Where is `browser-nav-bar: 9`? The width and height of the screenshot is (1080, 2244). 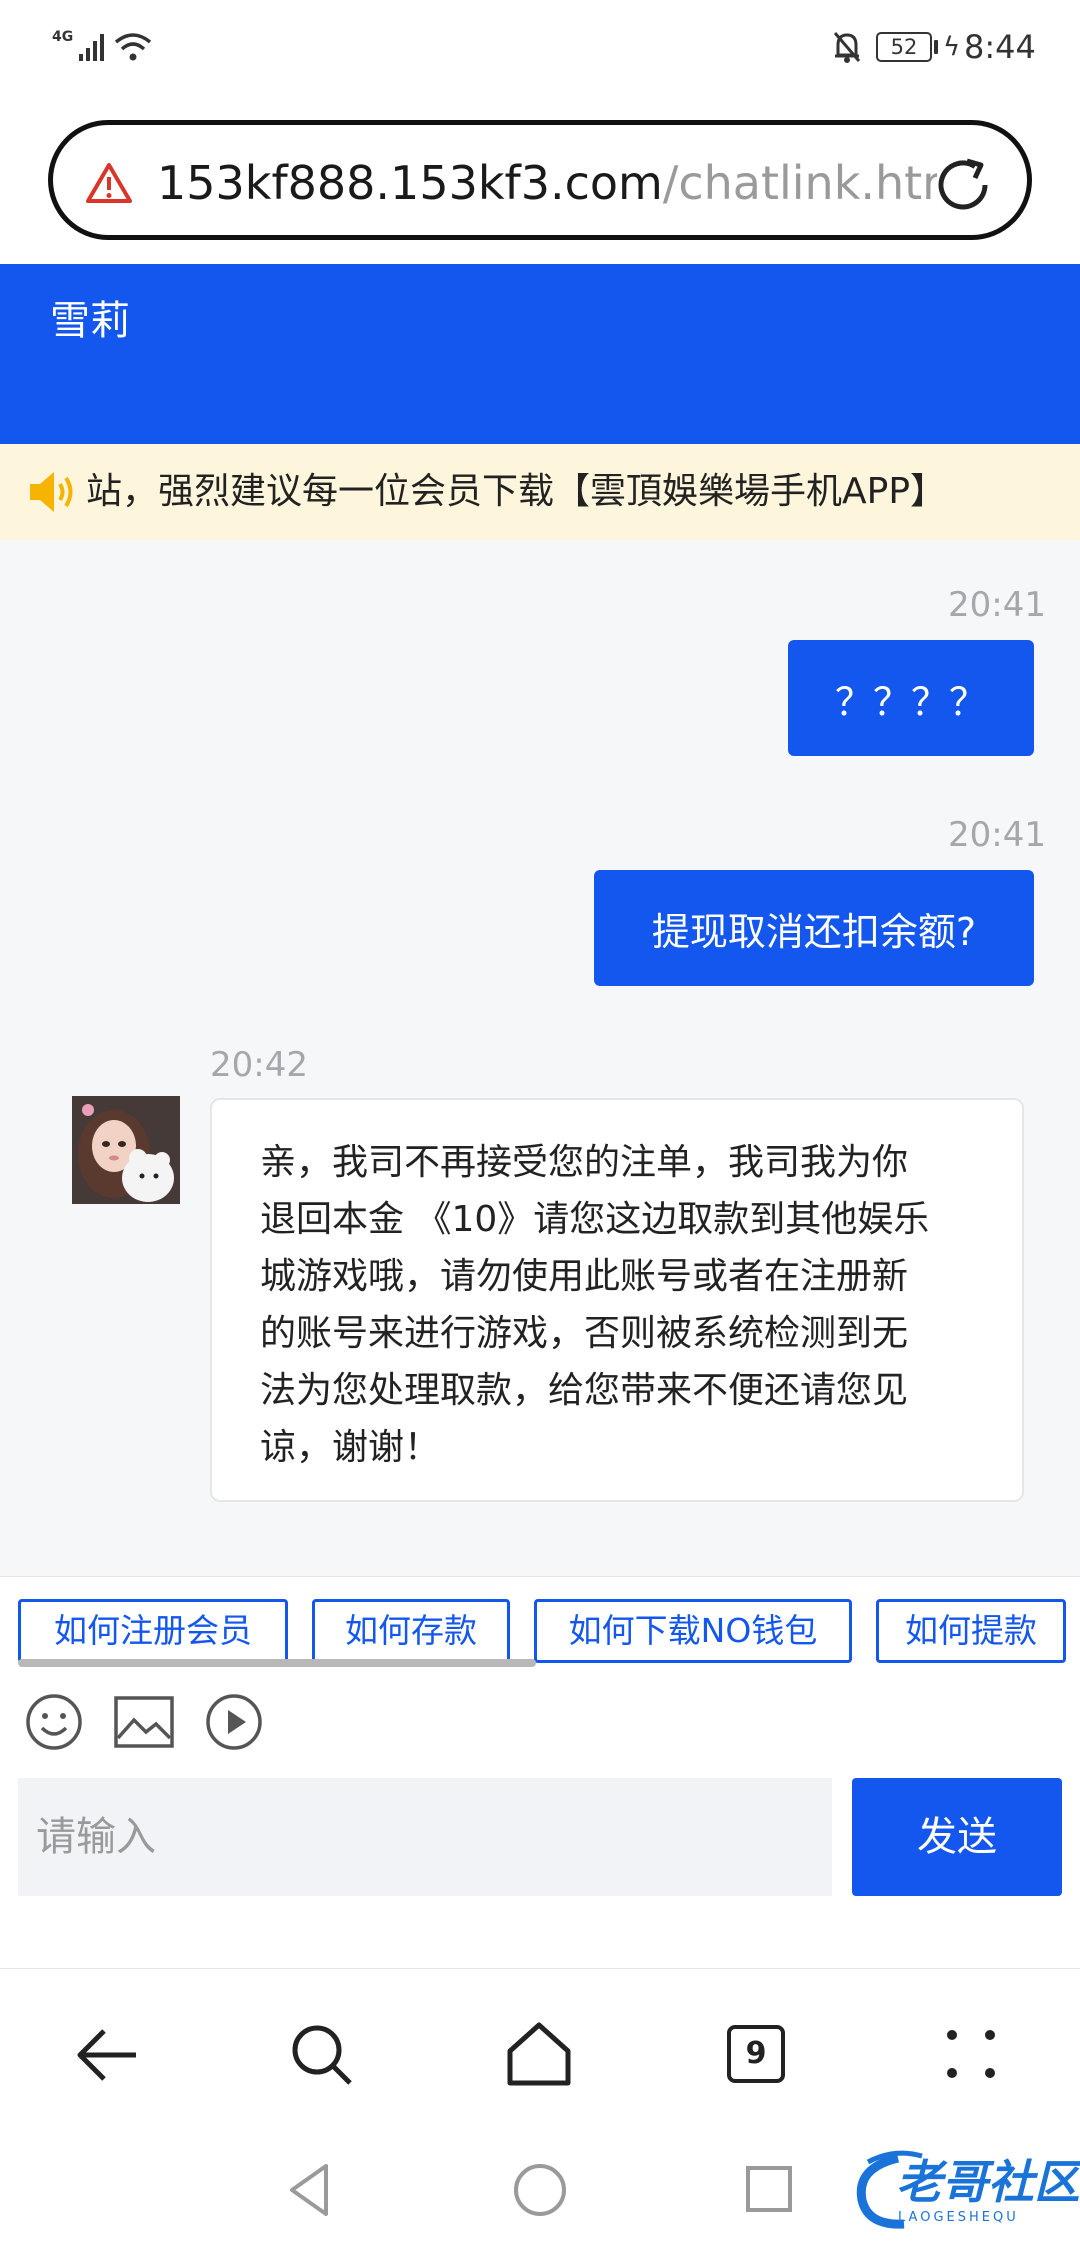
browser-nav-bar: 9 is located at coordinates (540, 2056).